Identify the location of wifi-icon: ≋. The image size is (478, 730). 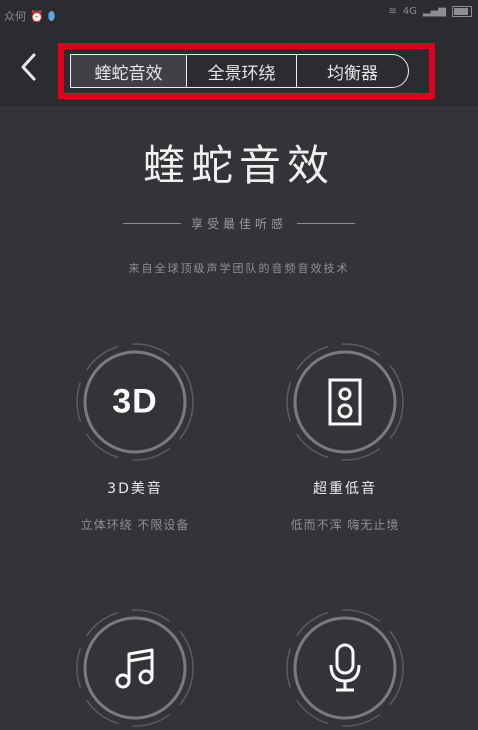
(392, 11).